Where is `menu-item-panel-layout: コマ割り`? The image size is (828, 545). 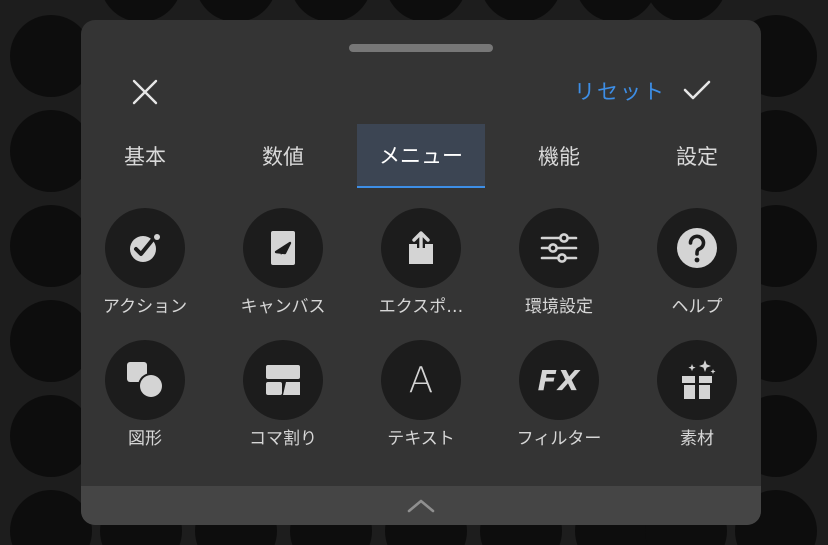
menu-item-panel-layout: コマ割り is located at coordinates (283, 400).